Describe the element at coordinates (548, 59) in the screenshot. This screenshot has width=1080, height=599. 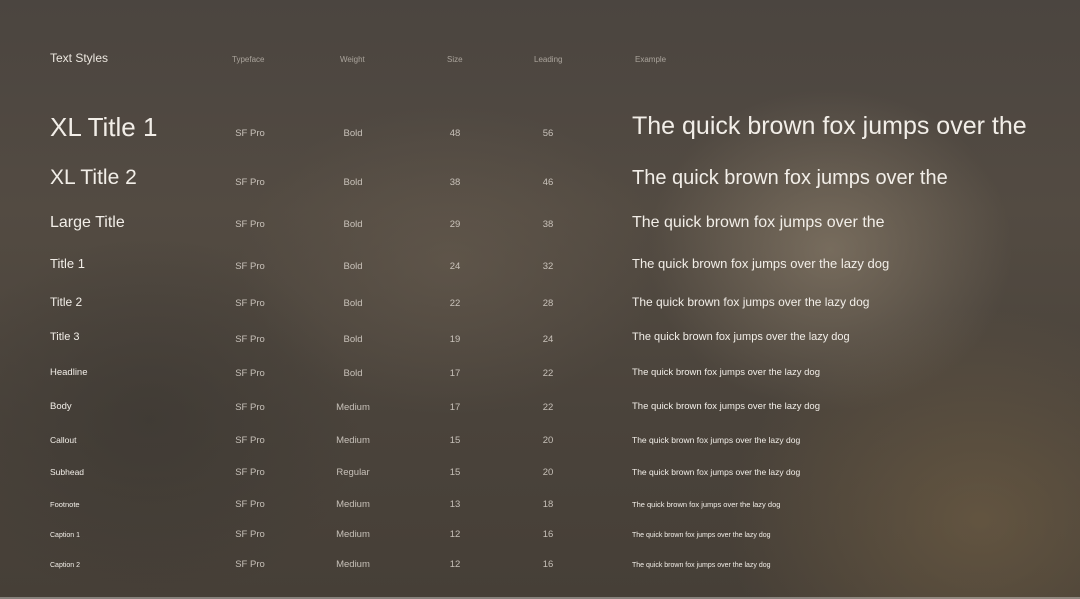
I see `column-header-leading: Leading` at that location.